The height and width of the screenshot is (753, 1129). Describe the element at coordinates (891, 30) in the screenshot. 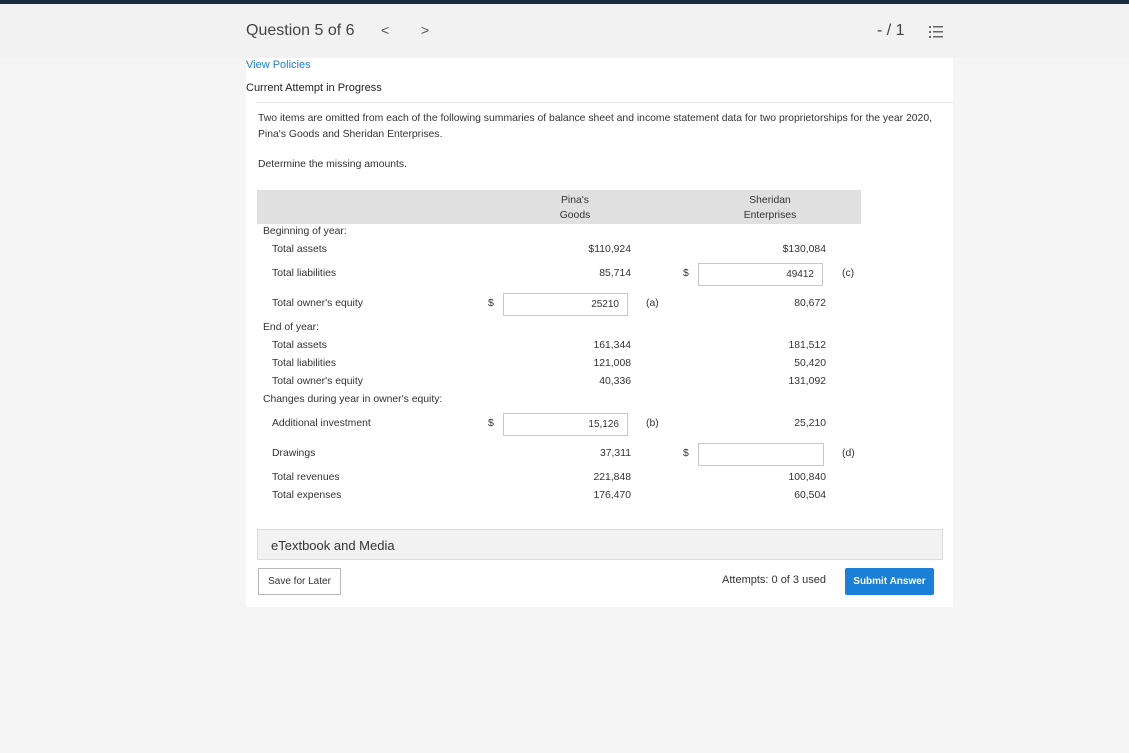

I see `question-score: - / 1` at that location.